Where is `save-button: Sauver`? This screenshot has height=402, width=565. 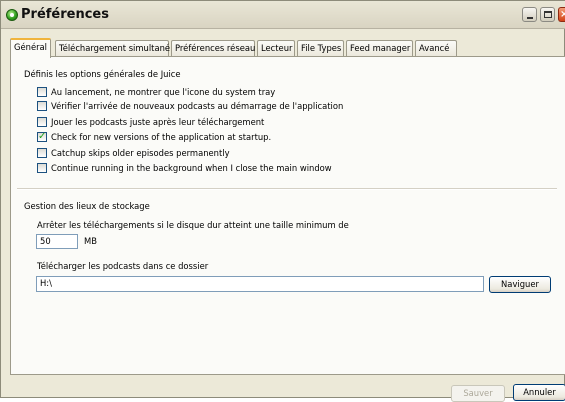
save-button: Sauver is located at coordinates (478, 393).